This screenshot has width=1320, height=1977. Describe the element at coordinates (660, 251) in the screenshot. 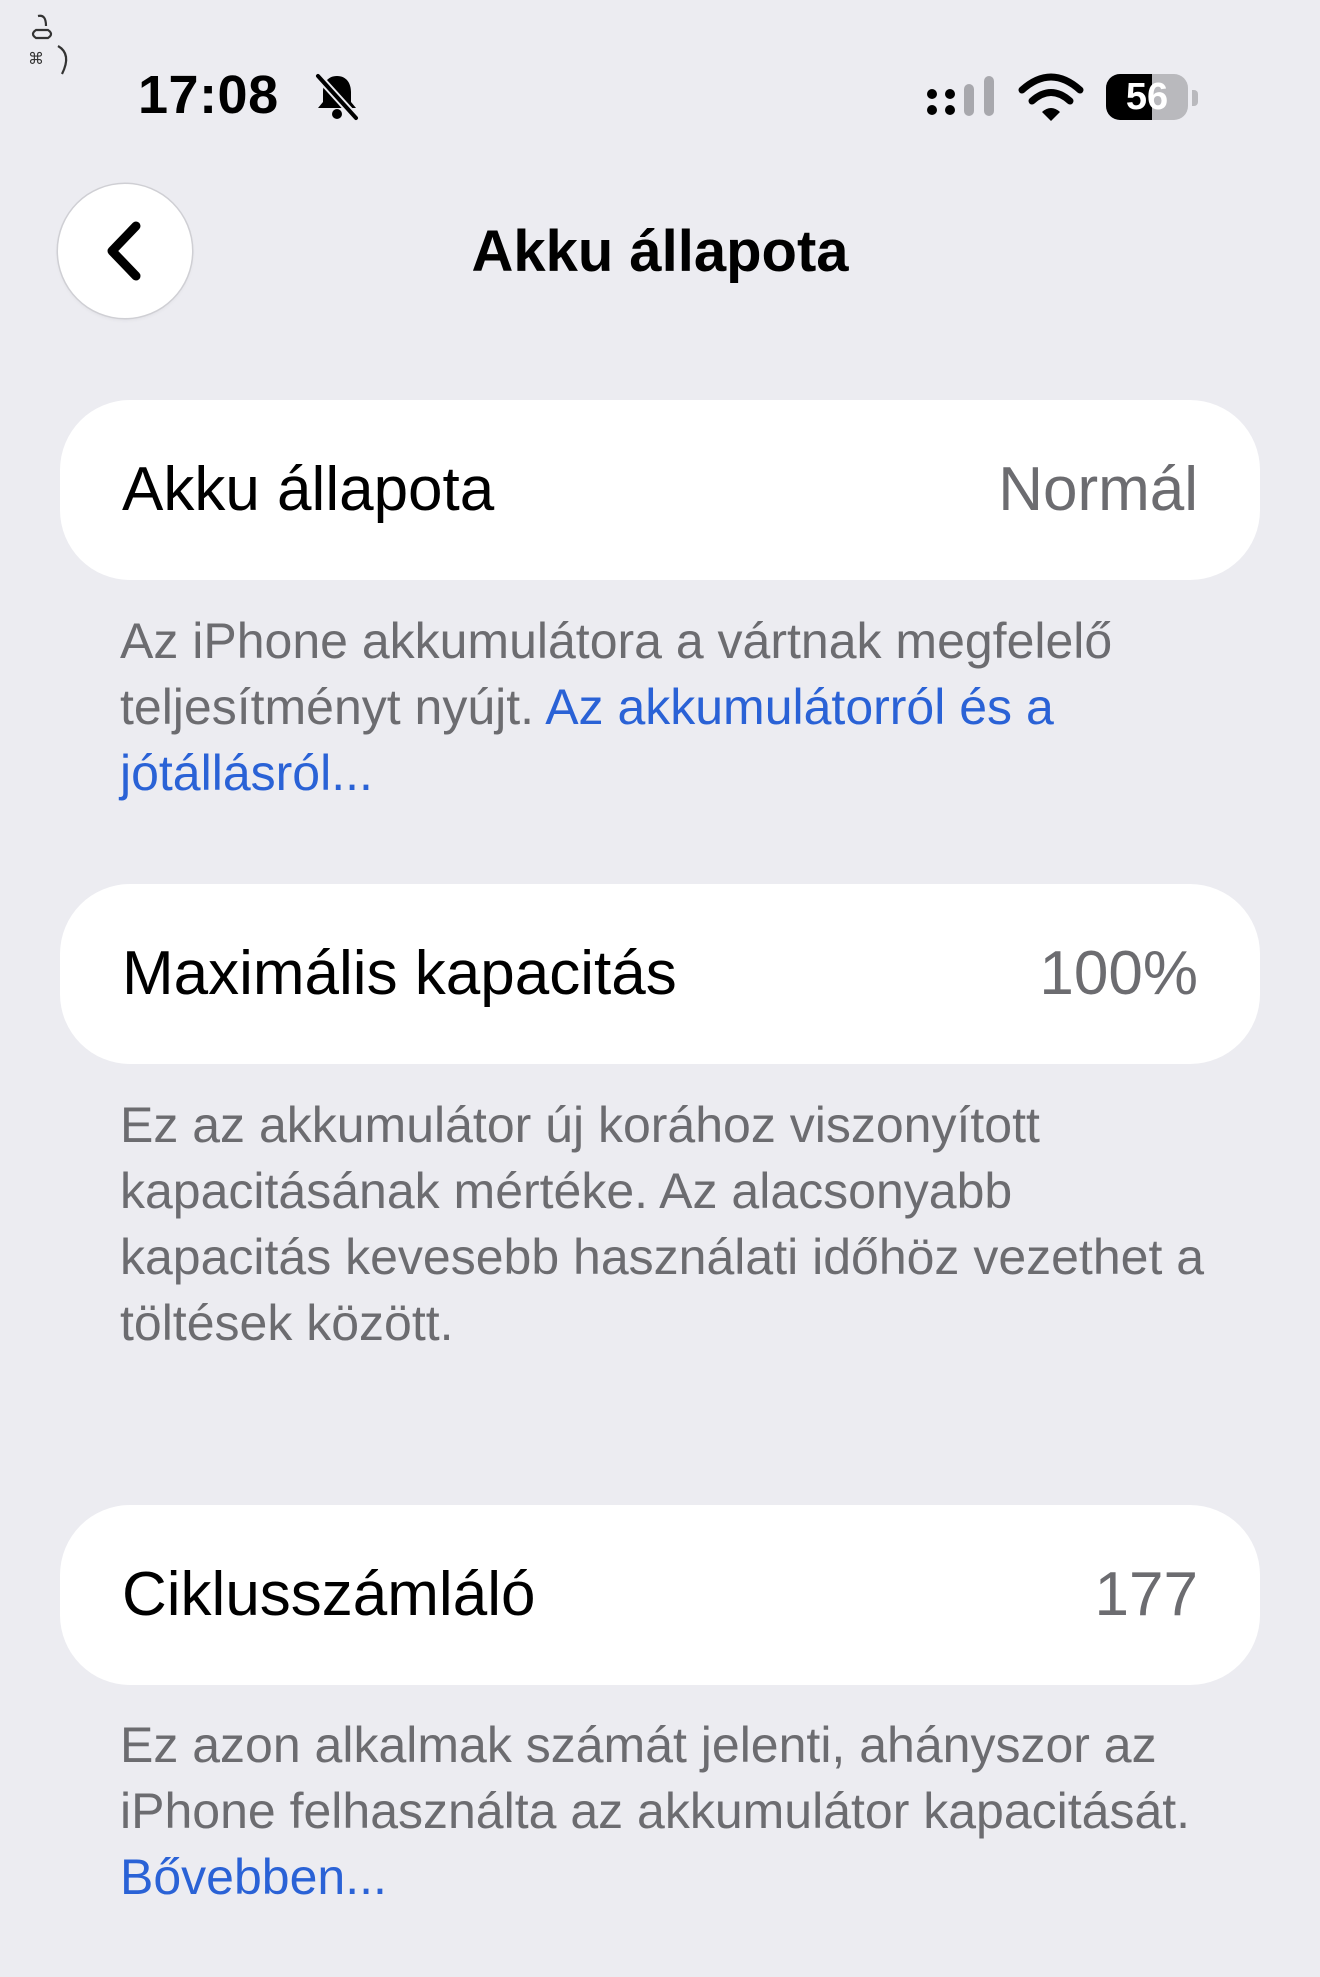

I see `page-title: Akku állapota` at that location.